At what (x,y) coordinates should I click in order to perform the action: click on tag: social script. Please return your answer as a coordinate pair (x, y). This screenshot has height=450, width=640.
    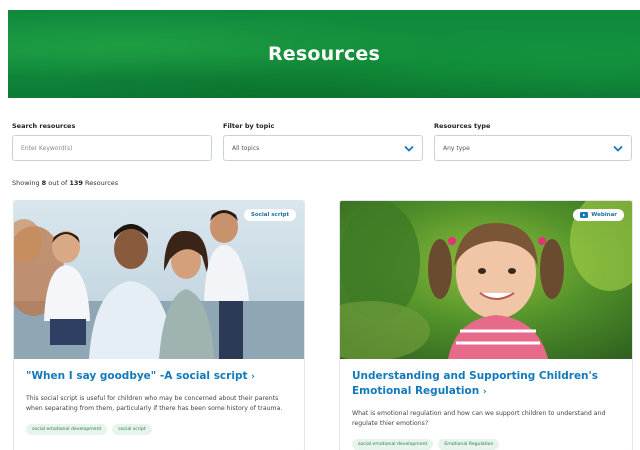
    Looking at the image, I should click on (132, 429).